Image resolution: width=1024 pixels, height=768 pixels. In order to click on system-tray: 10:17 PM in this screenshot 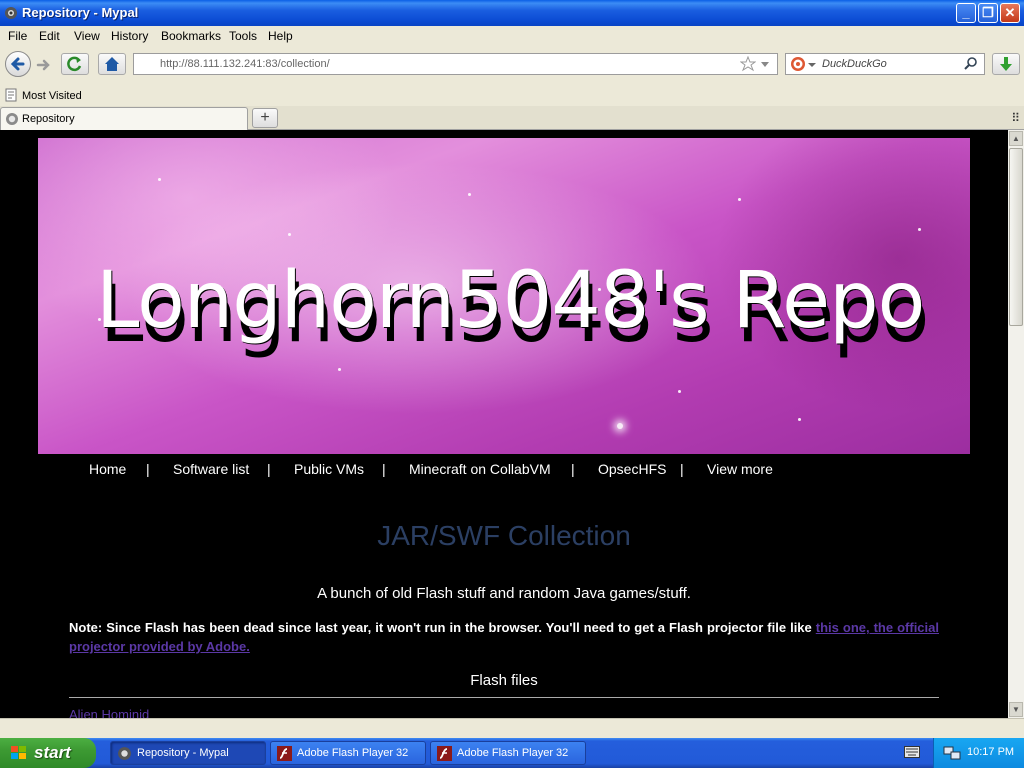, I will do `click(978, 753)`.